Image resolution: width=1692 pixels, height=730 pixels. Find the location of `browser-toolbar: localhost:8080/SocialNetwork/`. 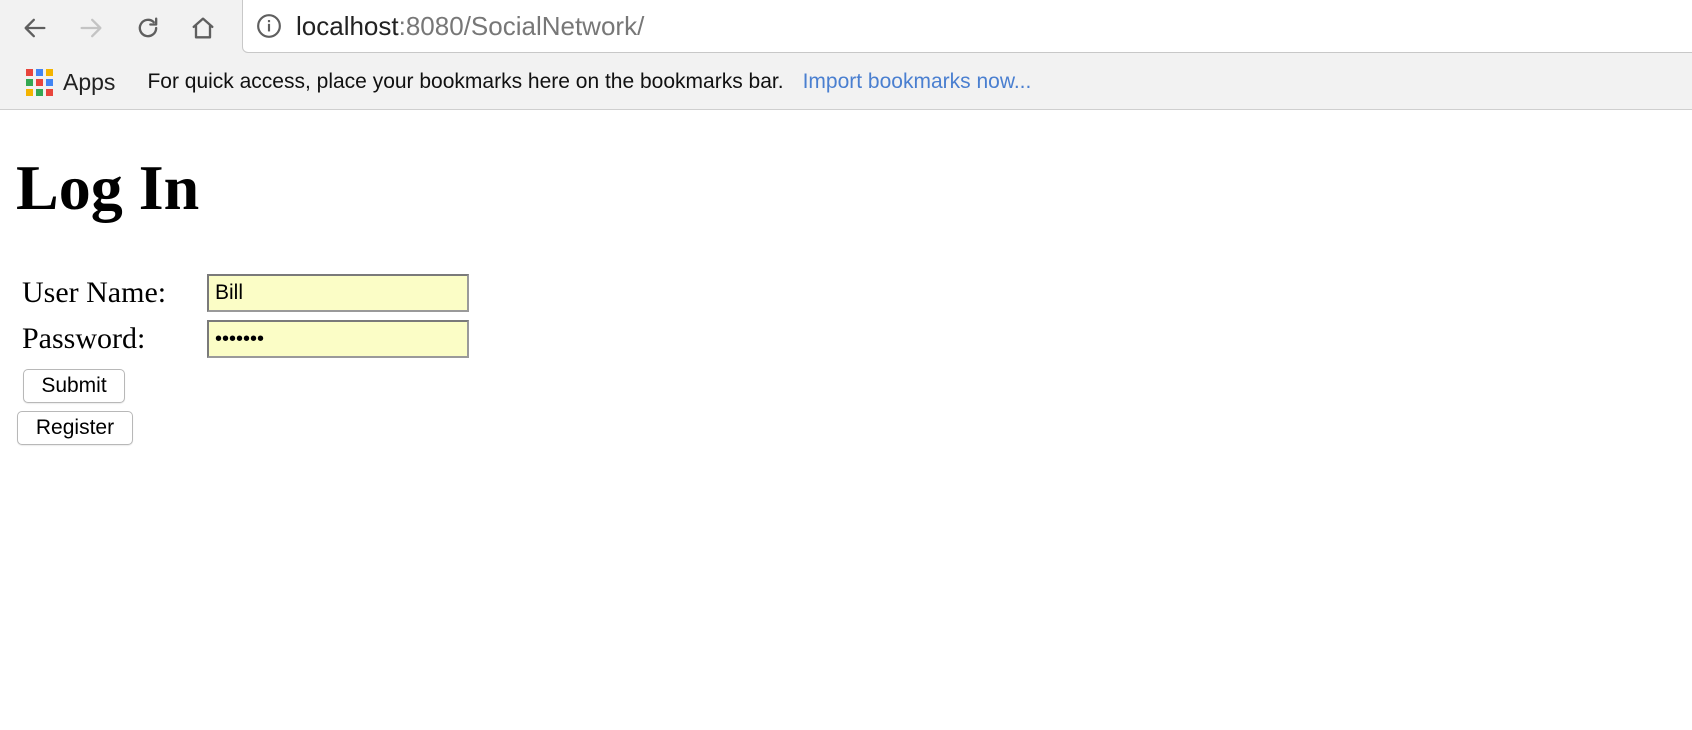

browser-toolbar: localhost:8080/SocialNetwork/ is located at coordinates (846, 27).